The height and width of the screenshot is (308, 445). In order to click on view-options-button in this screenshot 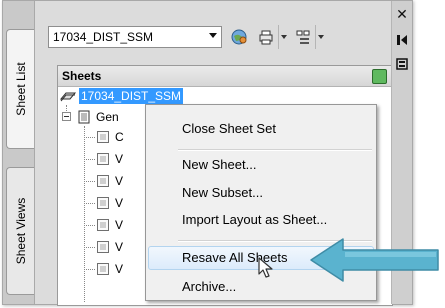, I will do `click(303, 37)`.